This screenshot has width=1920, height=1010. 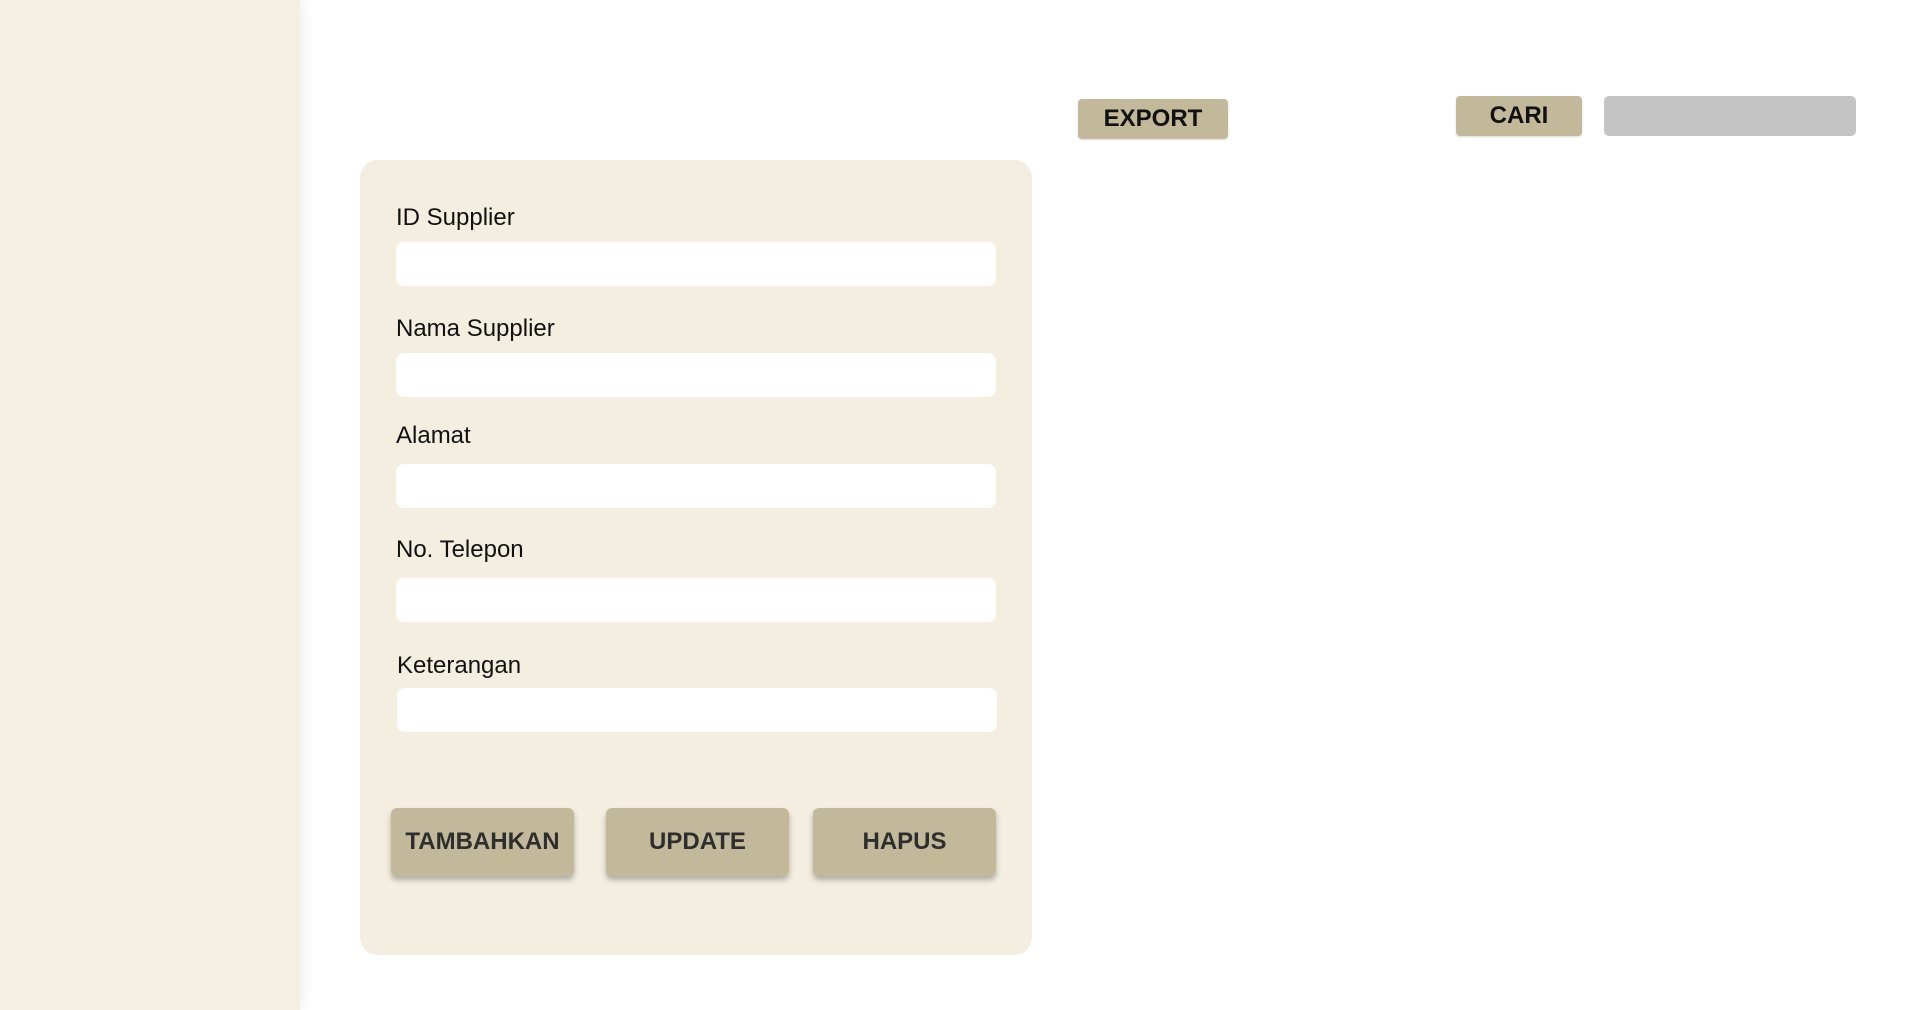 I want to click on id-supplier-label: ID Supplier, so click(x=455, y=217).